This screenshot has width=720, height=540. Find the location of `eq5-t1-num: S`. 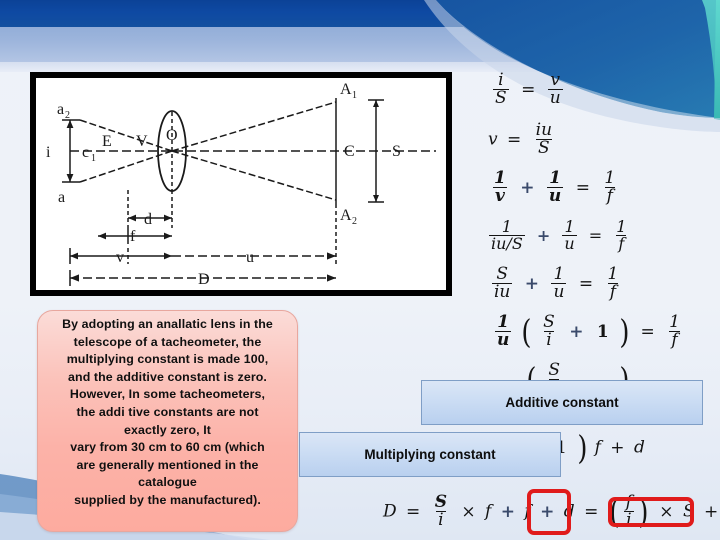

eq5-t1-num: S is located at coordinates (502, 274).